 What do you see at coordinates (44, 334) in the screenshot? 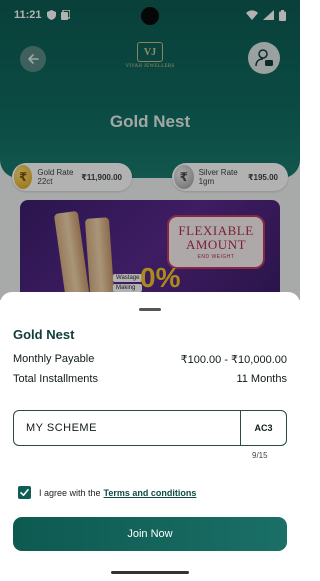
I see `sheet-title: Gold Nest` at bounding box center [44, 334].